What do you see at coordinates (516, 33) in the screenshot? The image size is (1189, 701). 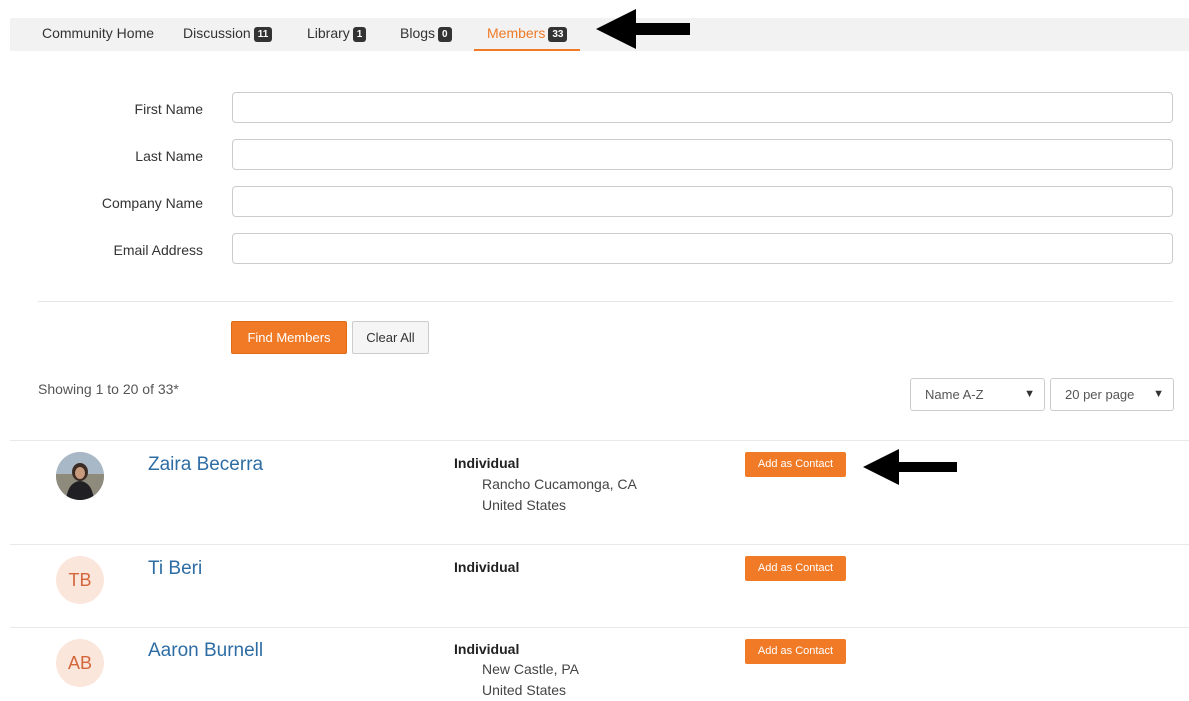 I see `tab-label: Members` at bounding box center [516, 33].